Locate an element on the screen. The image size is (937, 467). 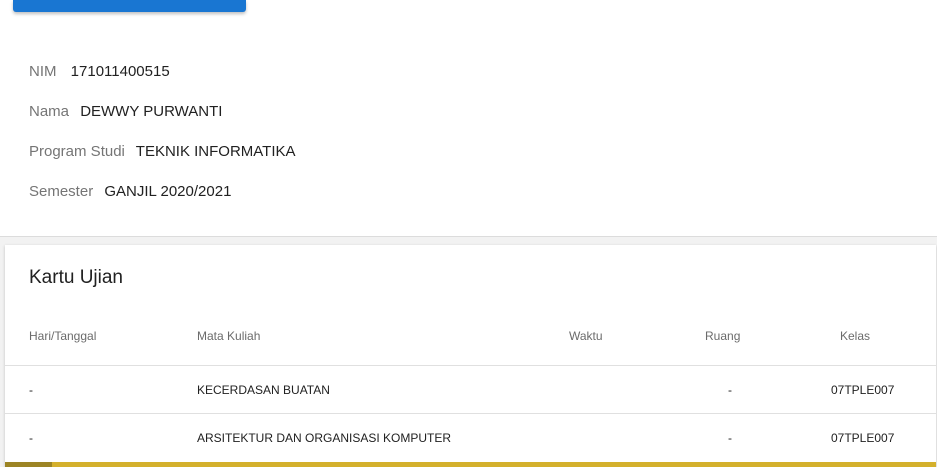
cell-mata-kuliah: ARSITEKTUR DAN ORGANISASI KOMPUTER is located at coordinates (324, 438).